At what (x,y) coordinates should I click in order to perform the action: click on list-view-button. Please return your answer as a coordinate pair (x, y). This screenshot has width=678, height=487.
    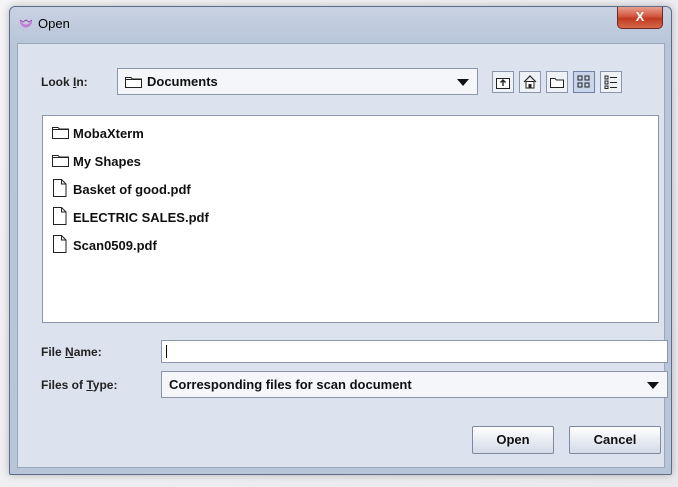
    Looking at the image, I should click on (584, 82).